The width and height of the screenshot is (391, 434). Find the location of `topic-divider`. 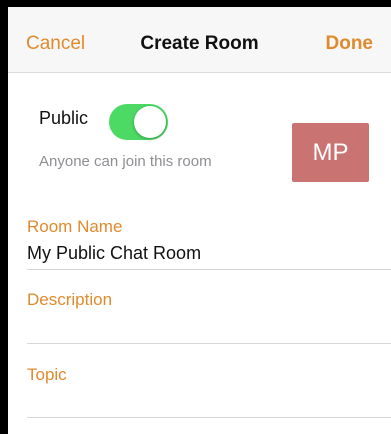

topic-divider is located at coordinates (209, 417).